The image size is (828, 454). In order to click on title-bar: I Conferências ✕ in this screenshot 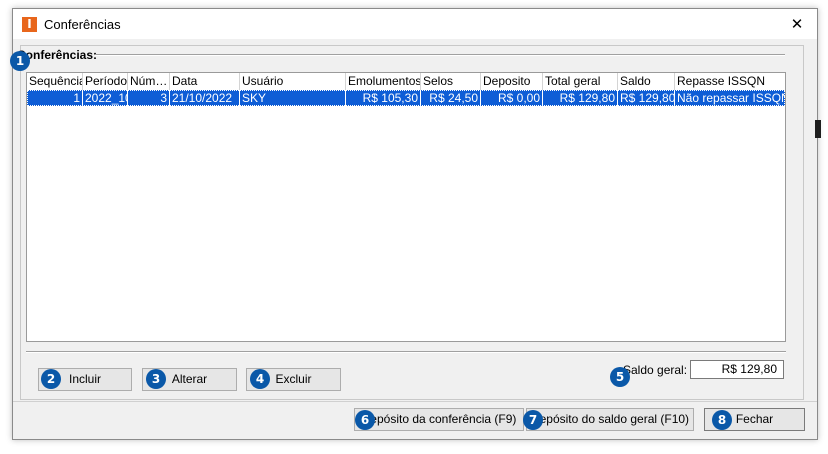, I will do `click(415, 24)`.